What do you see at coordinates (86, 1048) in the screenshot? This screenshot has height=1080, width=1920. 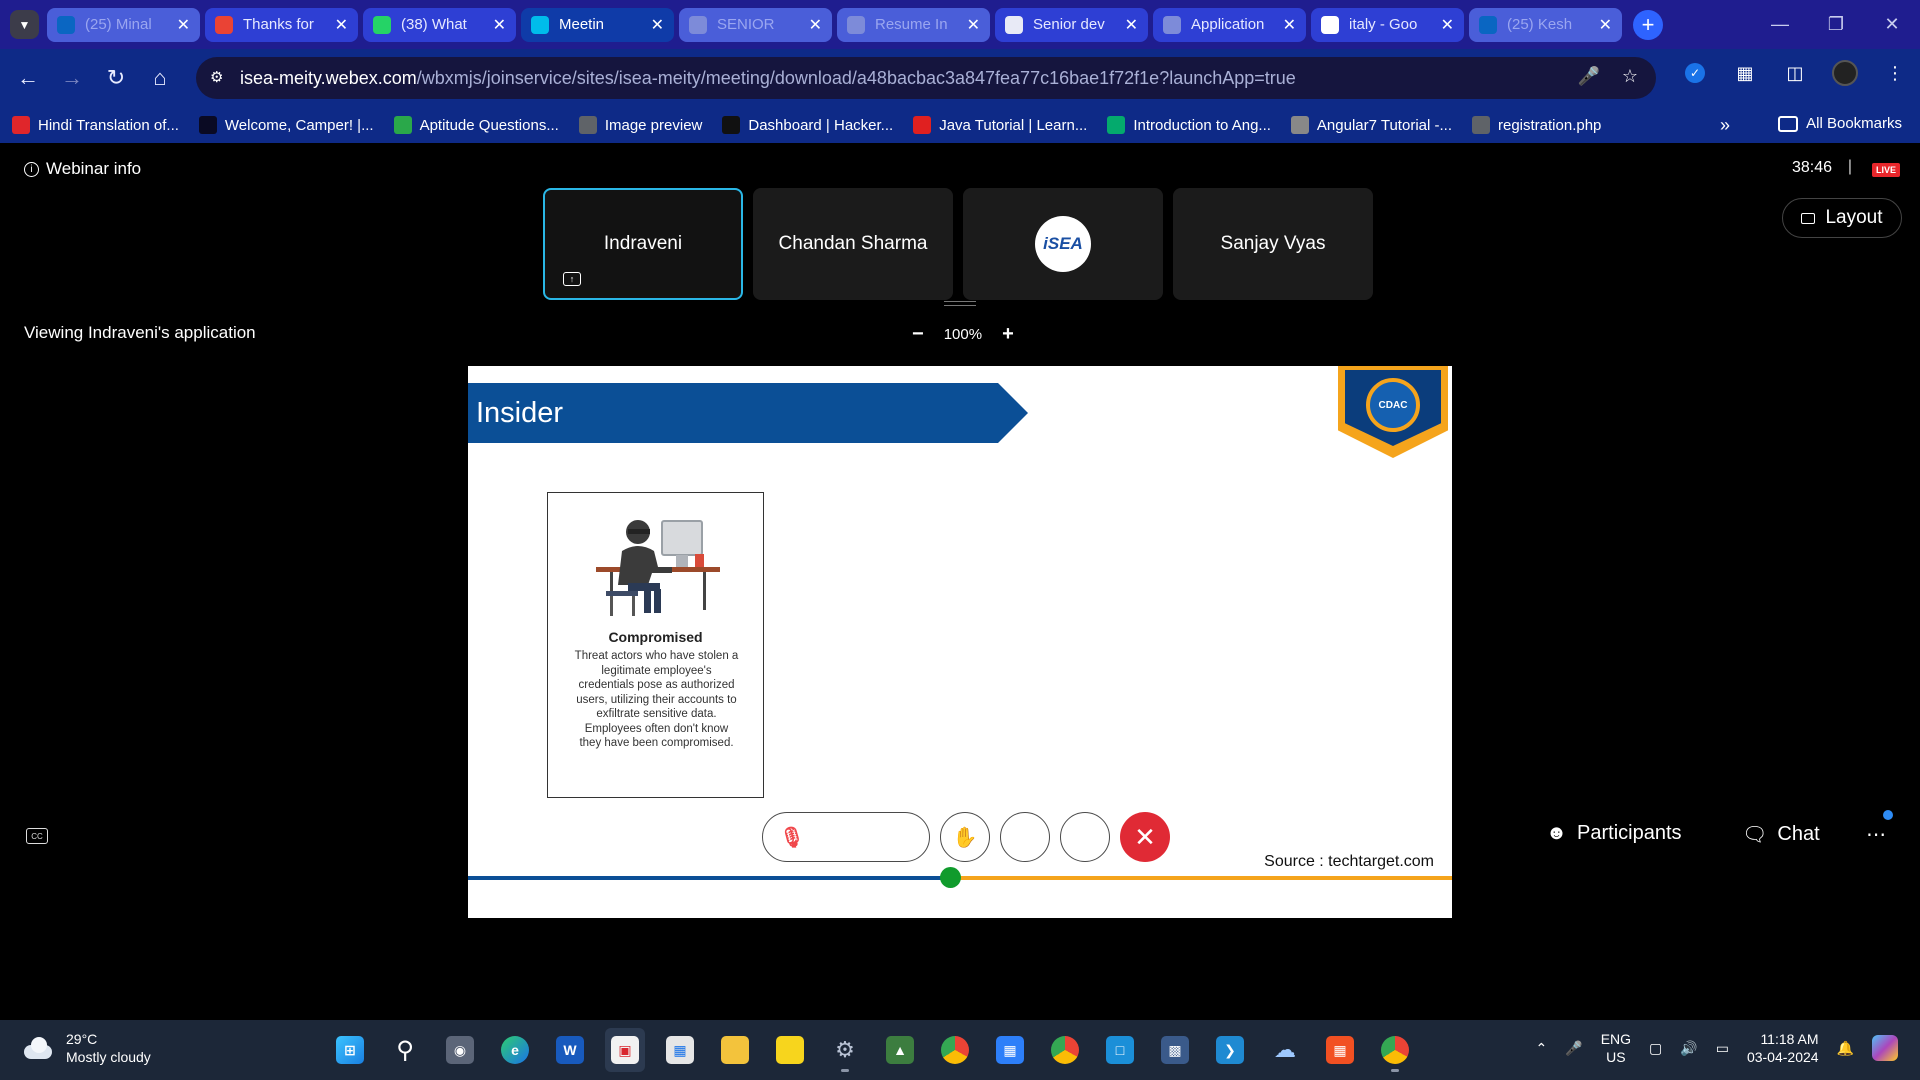 I see `weather-widget: 29°C Mostly cloudy` at bounding box center [86, 1048].